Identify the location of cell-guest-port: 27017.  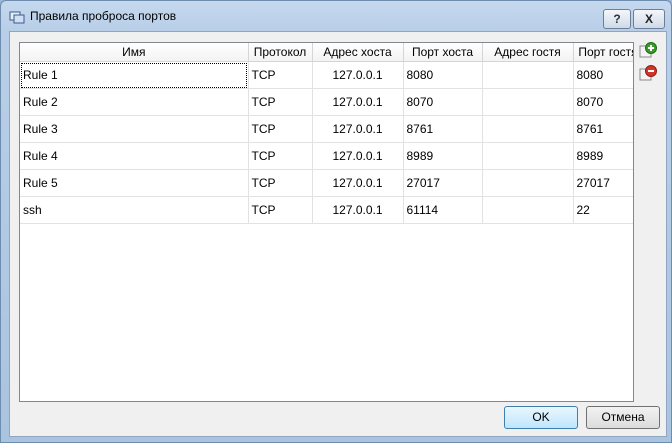
(603, 183).